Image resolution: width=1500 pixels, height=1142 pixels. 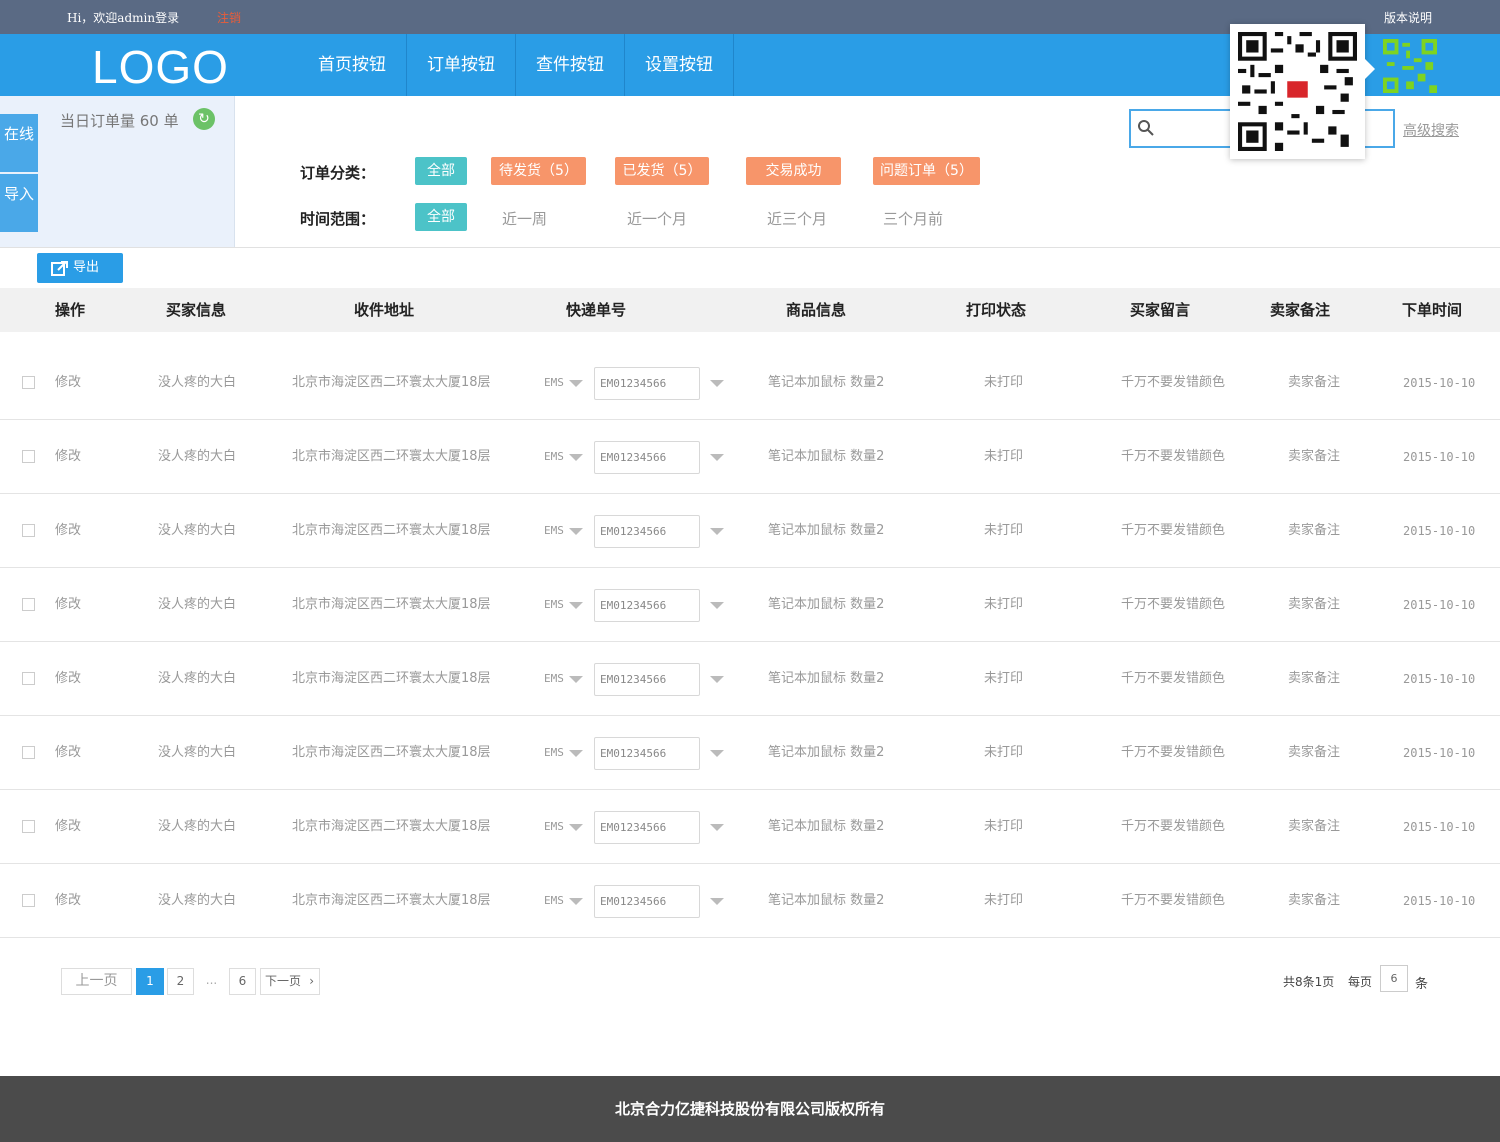 What do you see at coordinates (926, 171) in the screenshot?
I see `category-problem-chip: 问题订单（5）` at bounding box center [926, 171].